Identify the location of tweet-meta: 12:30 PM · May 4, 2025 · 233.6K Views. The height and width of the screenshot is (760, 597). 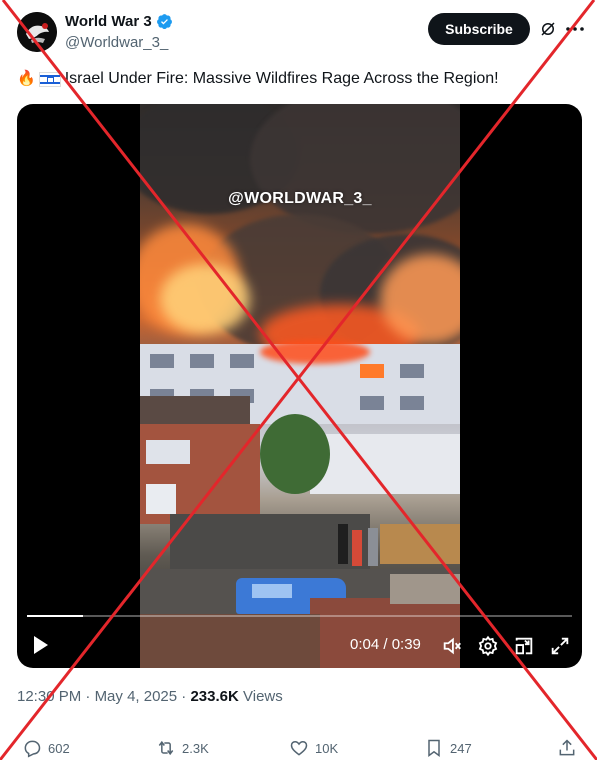
(150, 696).